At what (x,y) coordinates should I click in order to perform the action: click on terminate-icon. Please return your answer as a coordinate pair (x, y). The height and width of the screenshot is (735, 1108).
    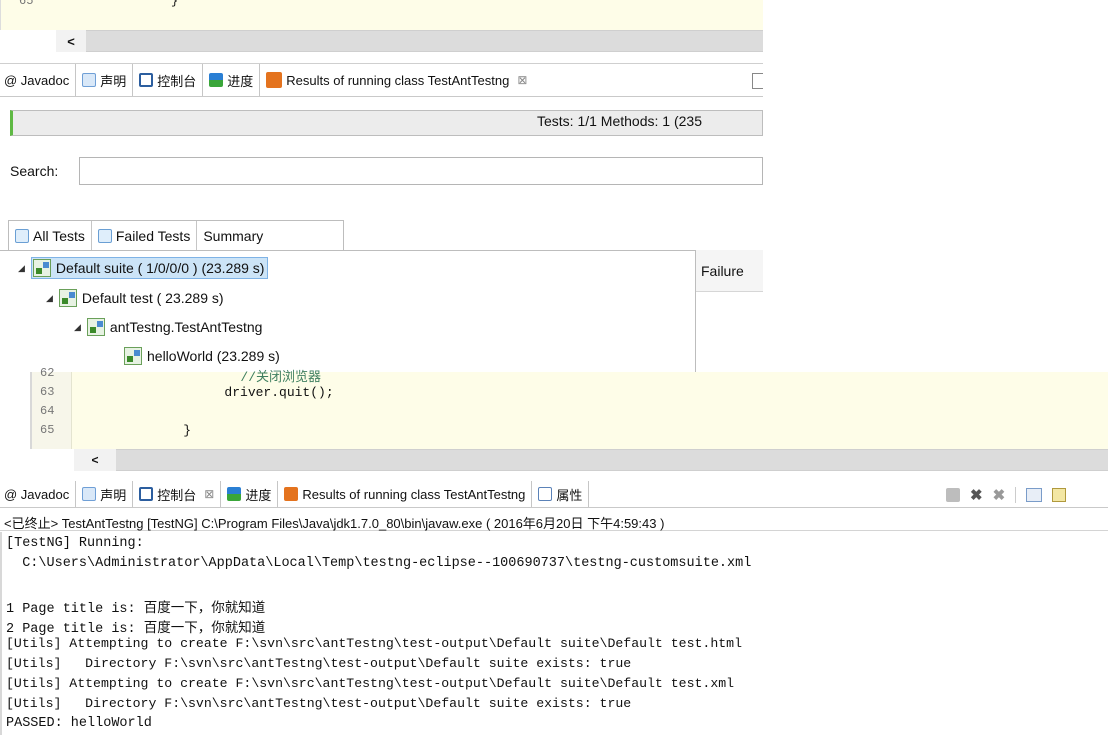
    Looking at the image, I should click on (953, 495).